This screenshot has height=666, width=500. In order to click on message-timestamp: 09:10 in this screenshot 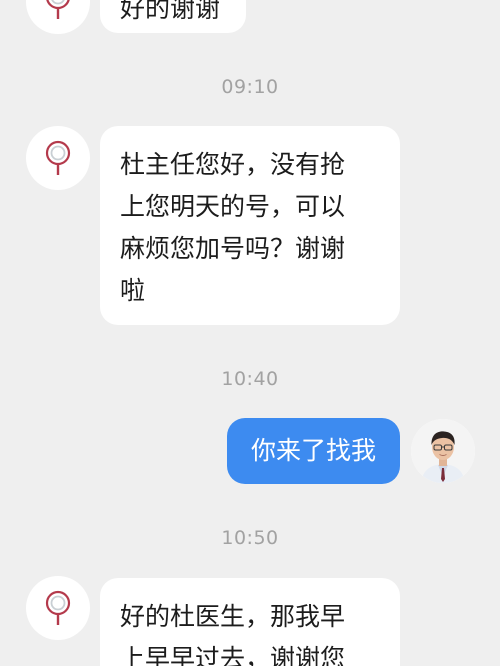, I will do `click(250, 87)`.